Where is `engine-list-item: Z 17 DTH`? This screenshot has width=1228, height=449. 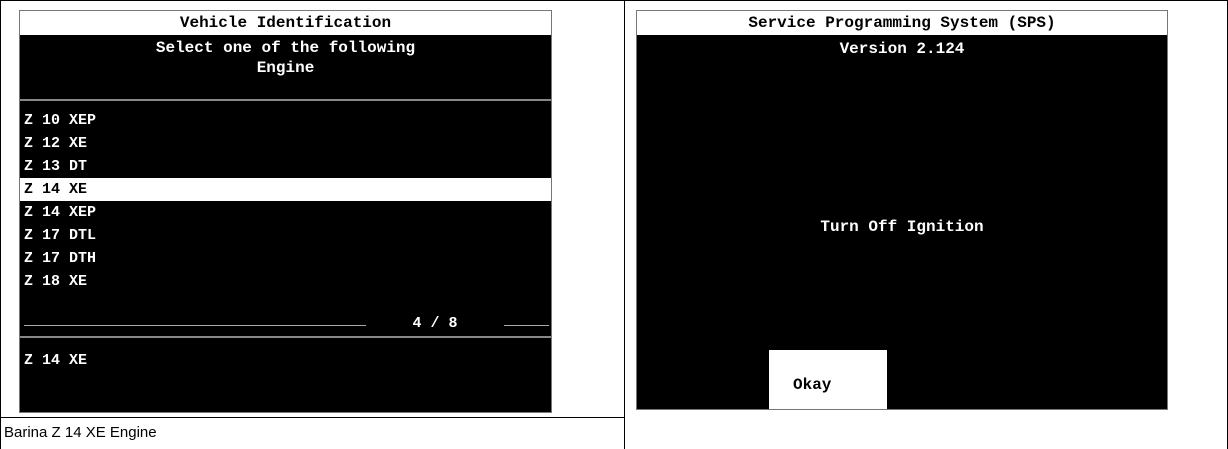
engine-list-item: Z 17 DTH is located at coordinates (285, 258).